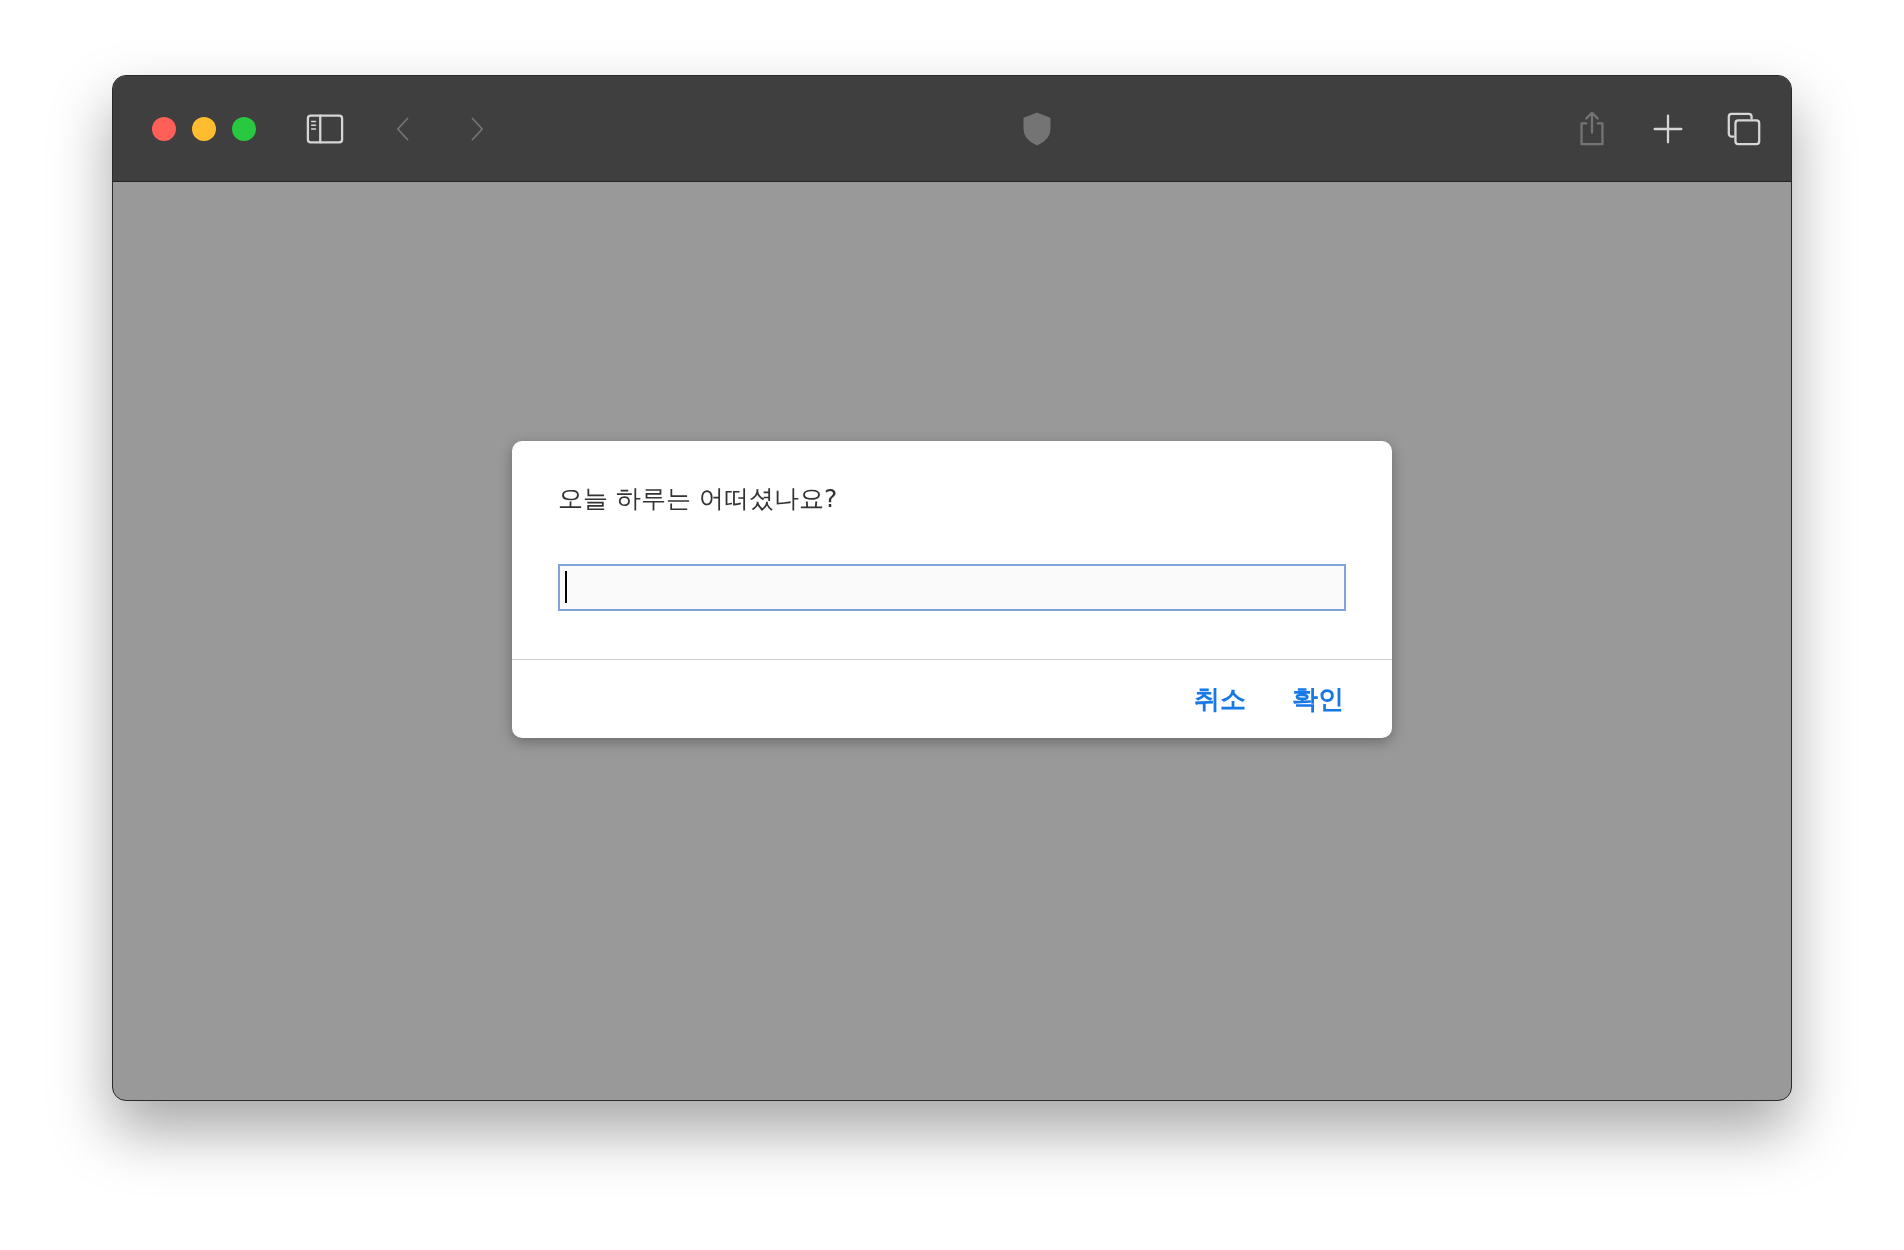 The image size is (1904, 1250). What do you see at coordinates (1318, 699) in the screenshot?
I see `confirm-button: 확인` at bounding box center [1318, 699].